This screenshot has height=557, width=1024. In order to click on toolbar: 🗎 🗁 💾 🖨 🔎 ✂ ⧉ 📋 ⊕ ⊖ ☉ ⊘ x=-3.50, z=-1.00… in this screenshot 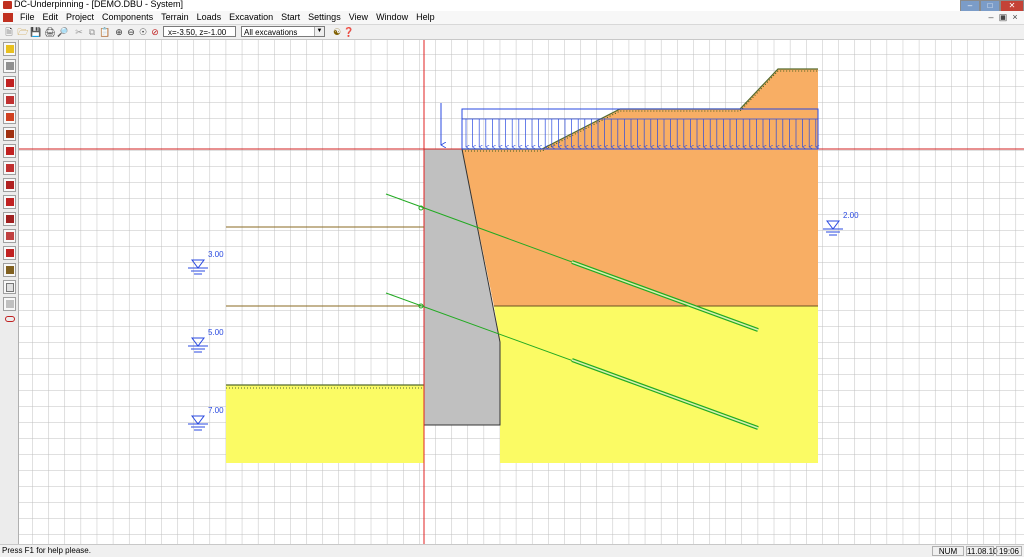, I will do `click(512, 32)`.